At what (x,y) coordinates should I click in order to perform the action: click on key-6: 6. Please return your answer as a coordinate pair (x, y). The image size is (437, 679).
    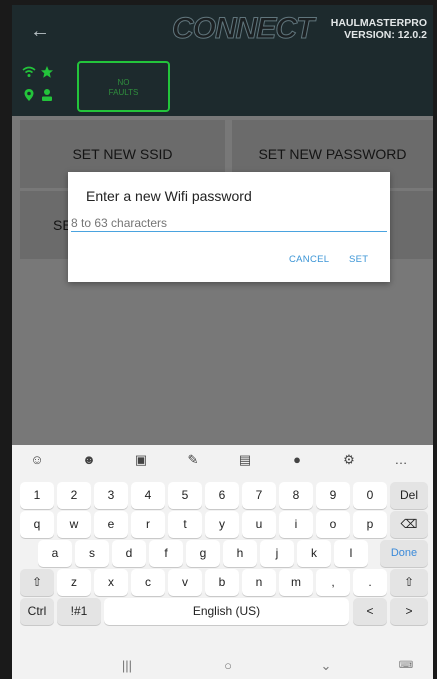
    Looking at the image, I should click on (222, 495).